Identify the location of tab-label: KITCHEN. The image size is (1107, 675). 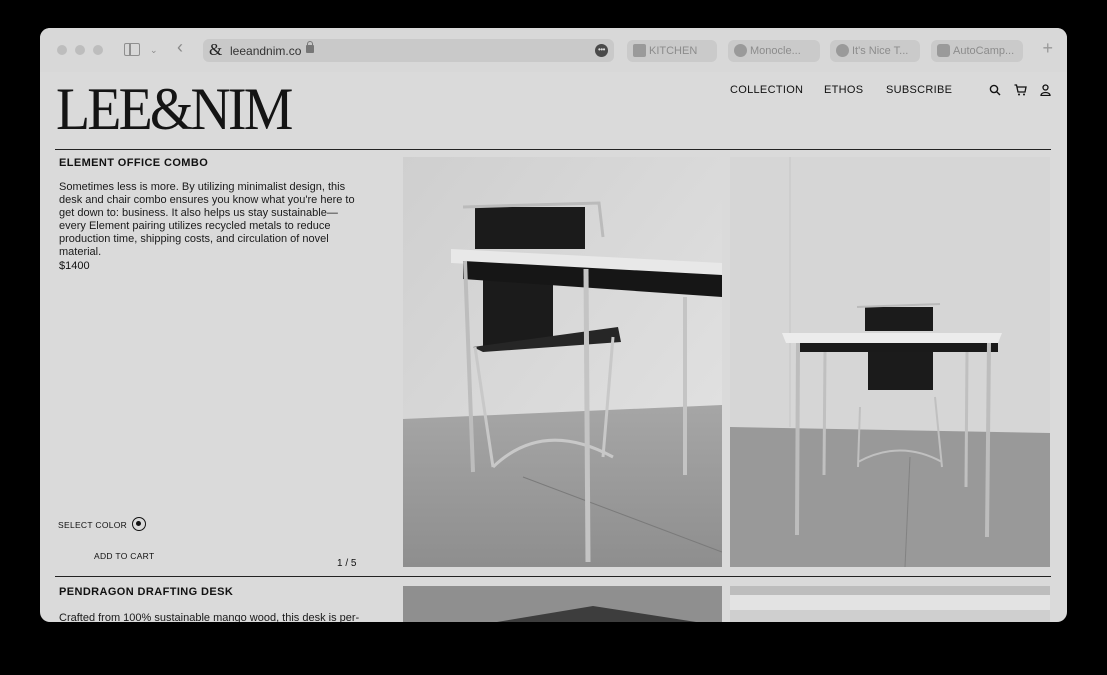
(673, 51).